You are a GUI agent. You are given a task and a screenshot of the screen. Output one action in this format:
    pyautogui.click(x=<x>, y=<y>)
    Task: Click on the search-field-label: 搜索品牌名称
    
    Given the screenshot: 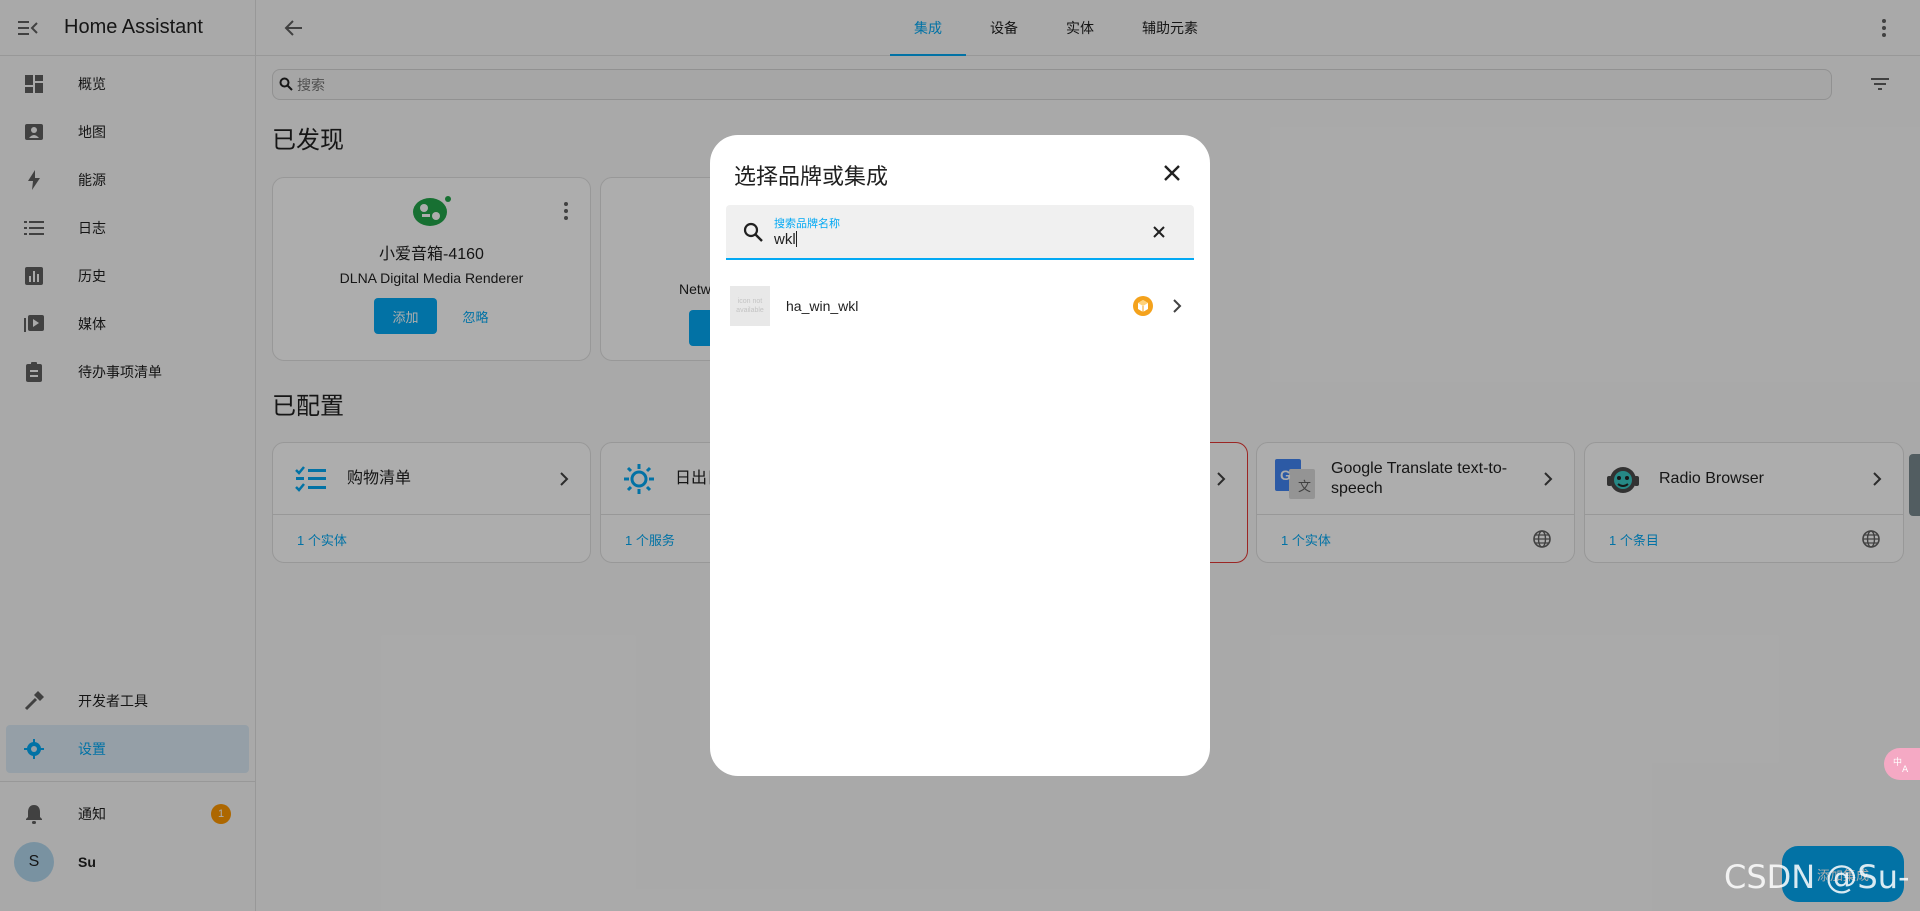 What is the action you would take?
    pyautogui.click(x=807, y=224)
    